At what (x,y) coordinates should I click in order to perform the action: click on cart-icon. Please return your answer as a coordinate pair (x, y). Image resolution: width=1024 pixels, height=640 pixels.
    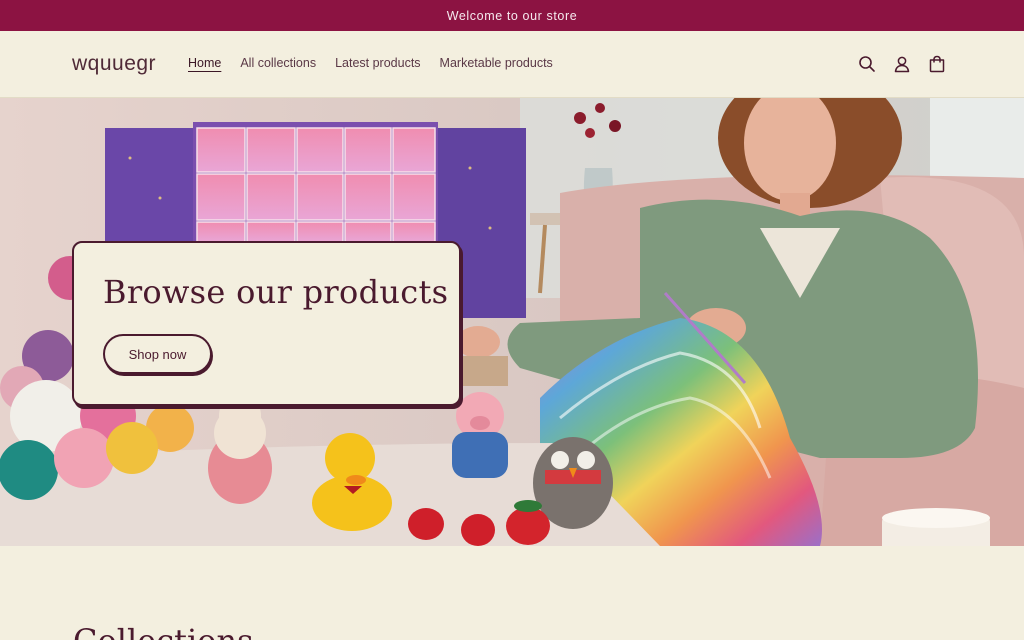
    Looking at the image, I should click on (937, 64).